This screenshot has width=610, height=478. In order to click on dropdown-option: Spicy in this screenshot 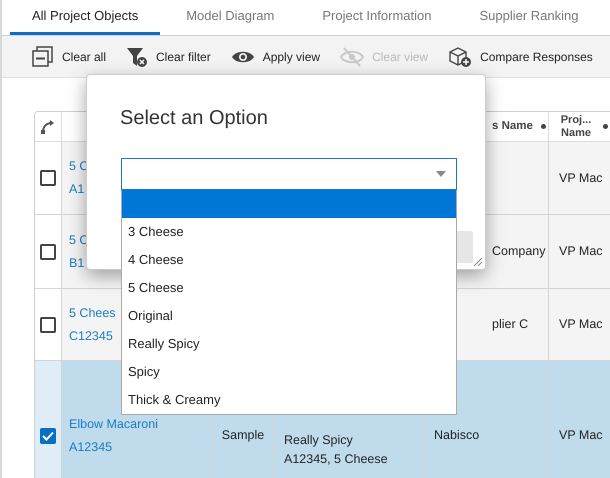, I will do `click(289, 372)`.